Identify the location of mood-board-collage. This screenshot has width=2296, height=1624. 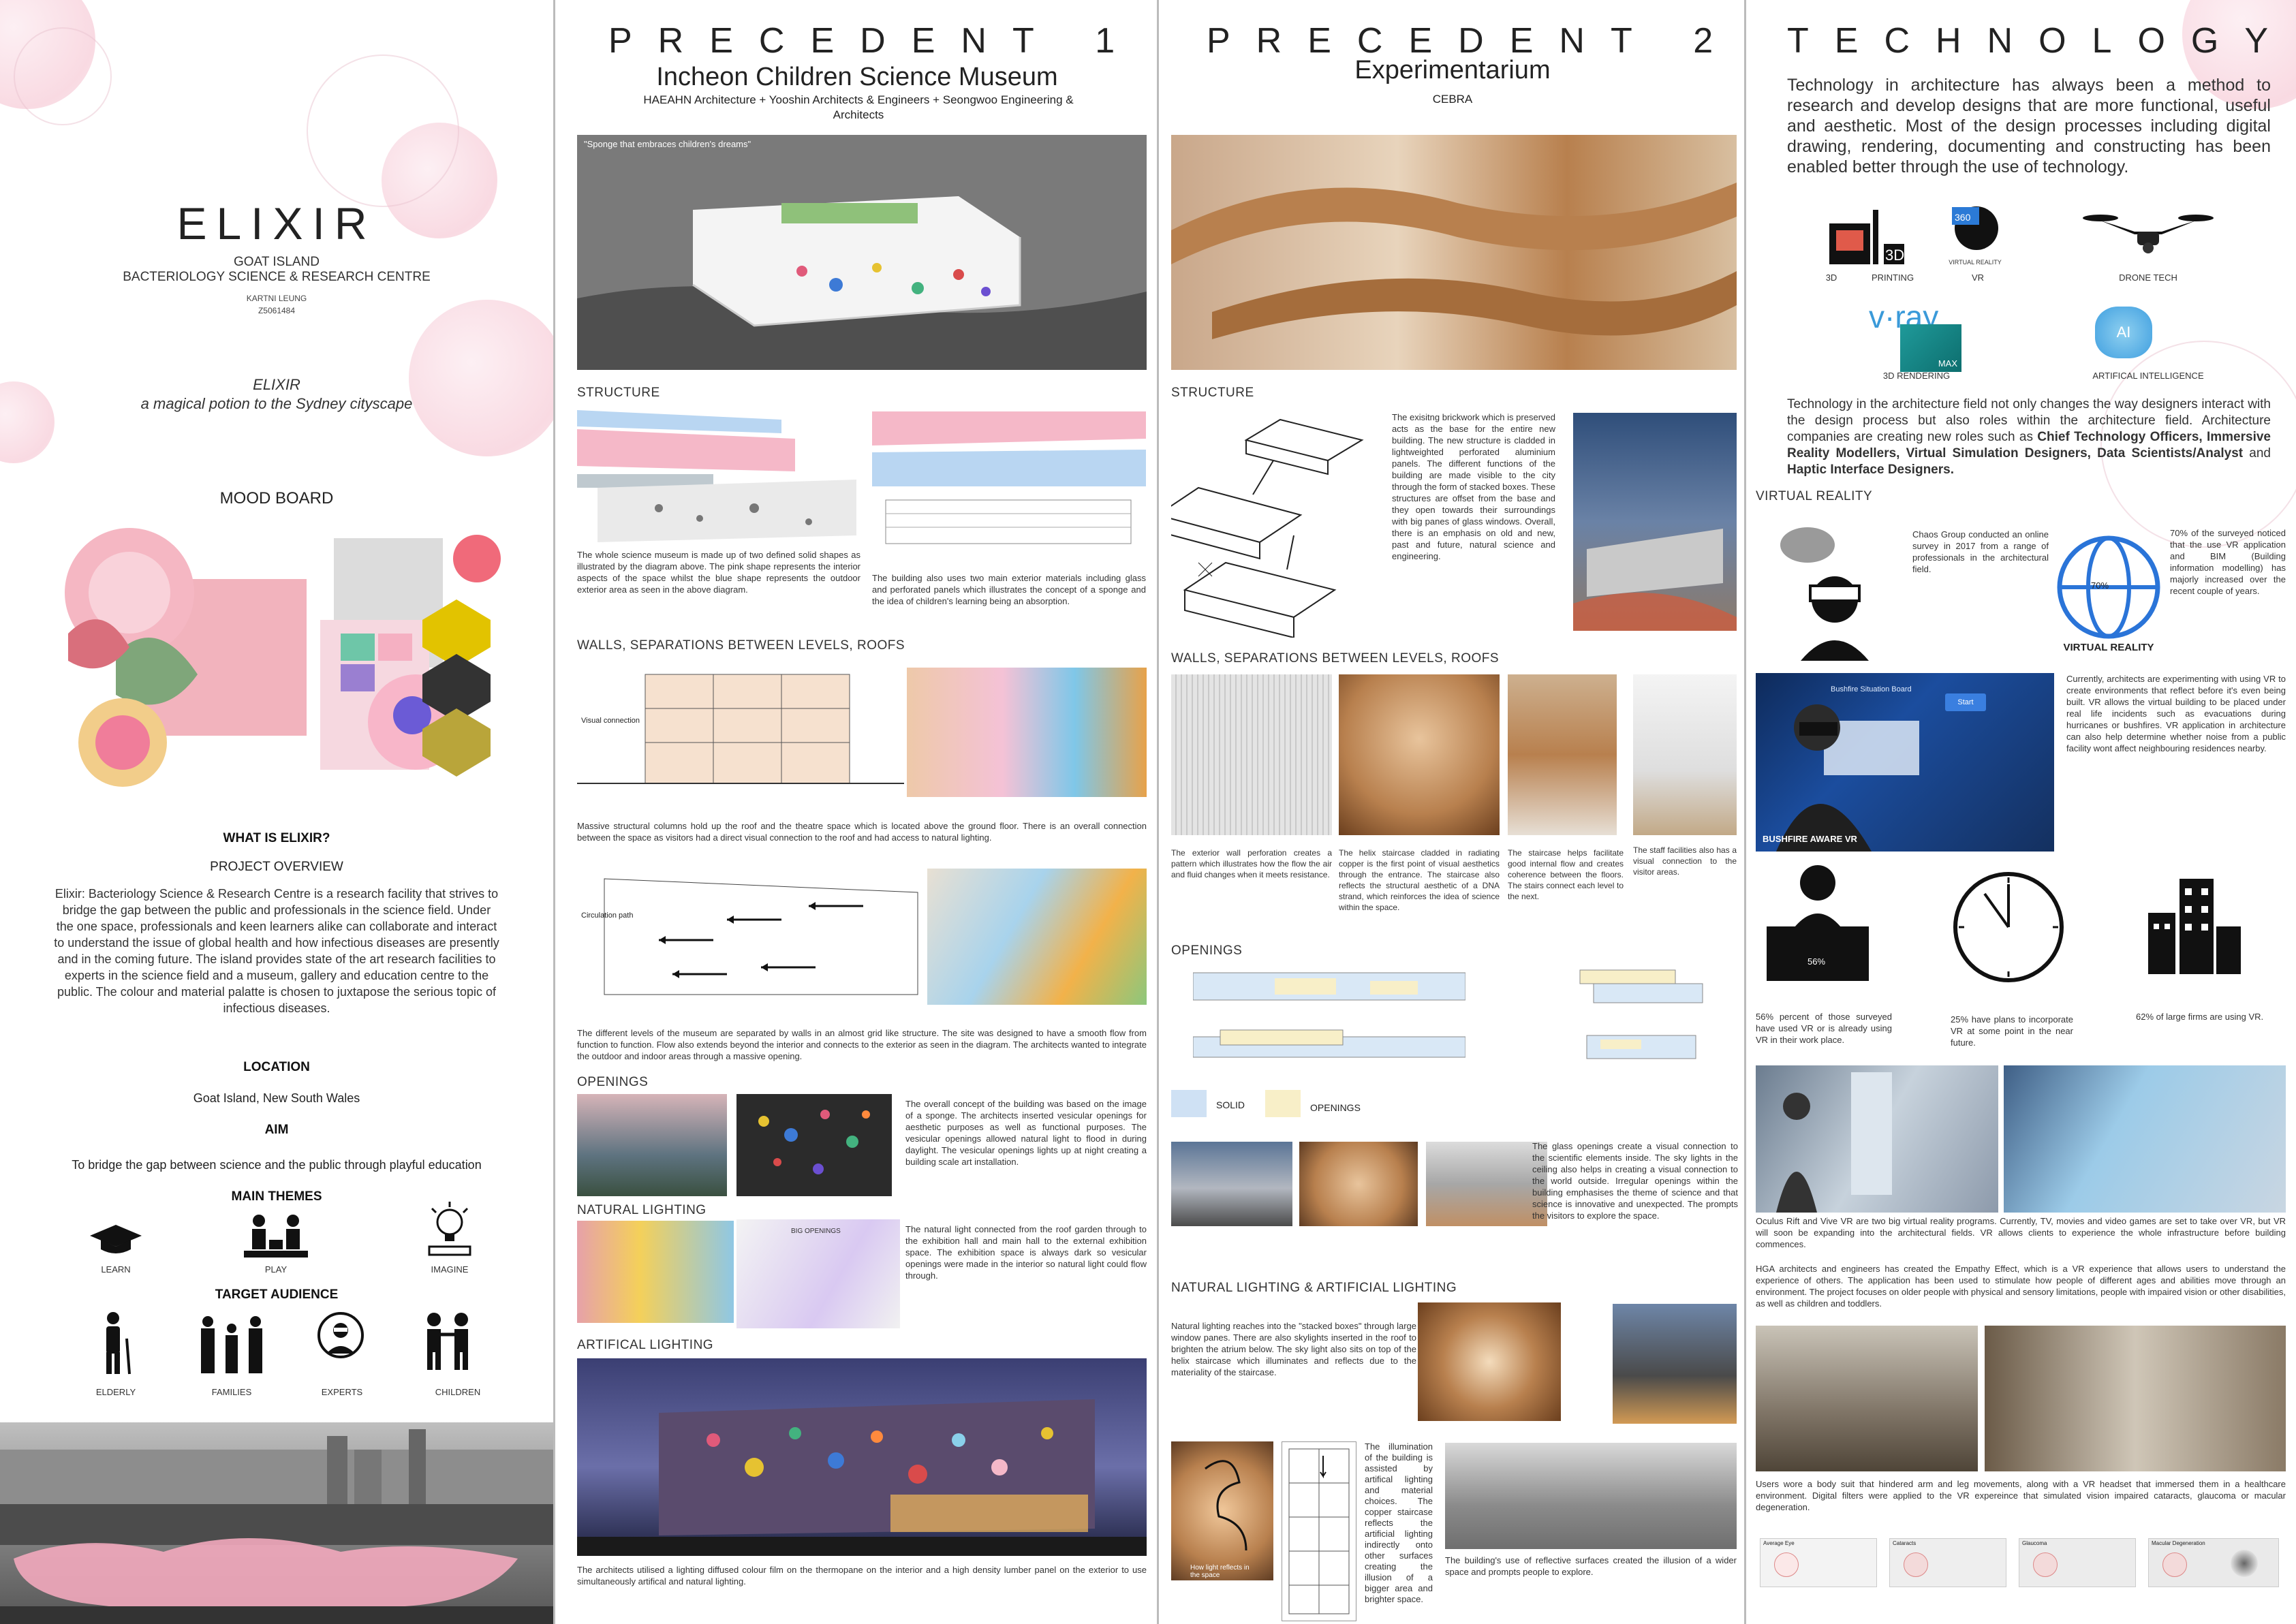
(280, 667).